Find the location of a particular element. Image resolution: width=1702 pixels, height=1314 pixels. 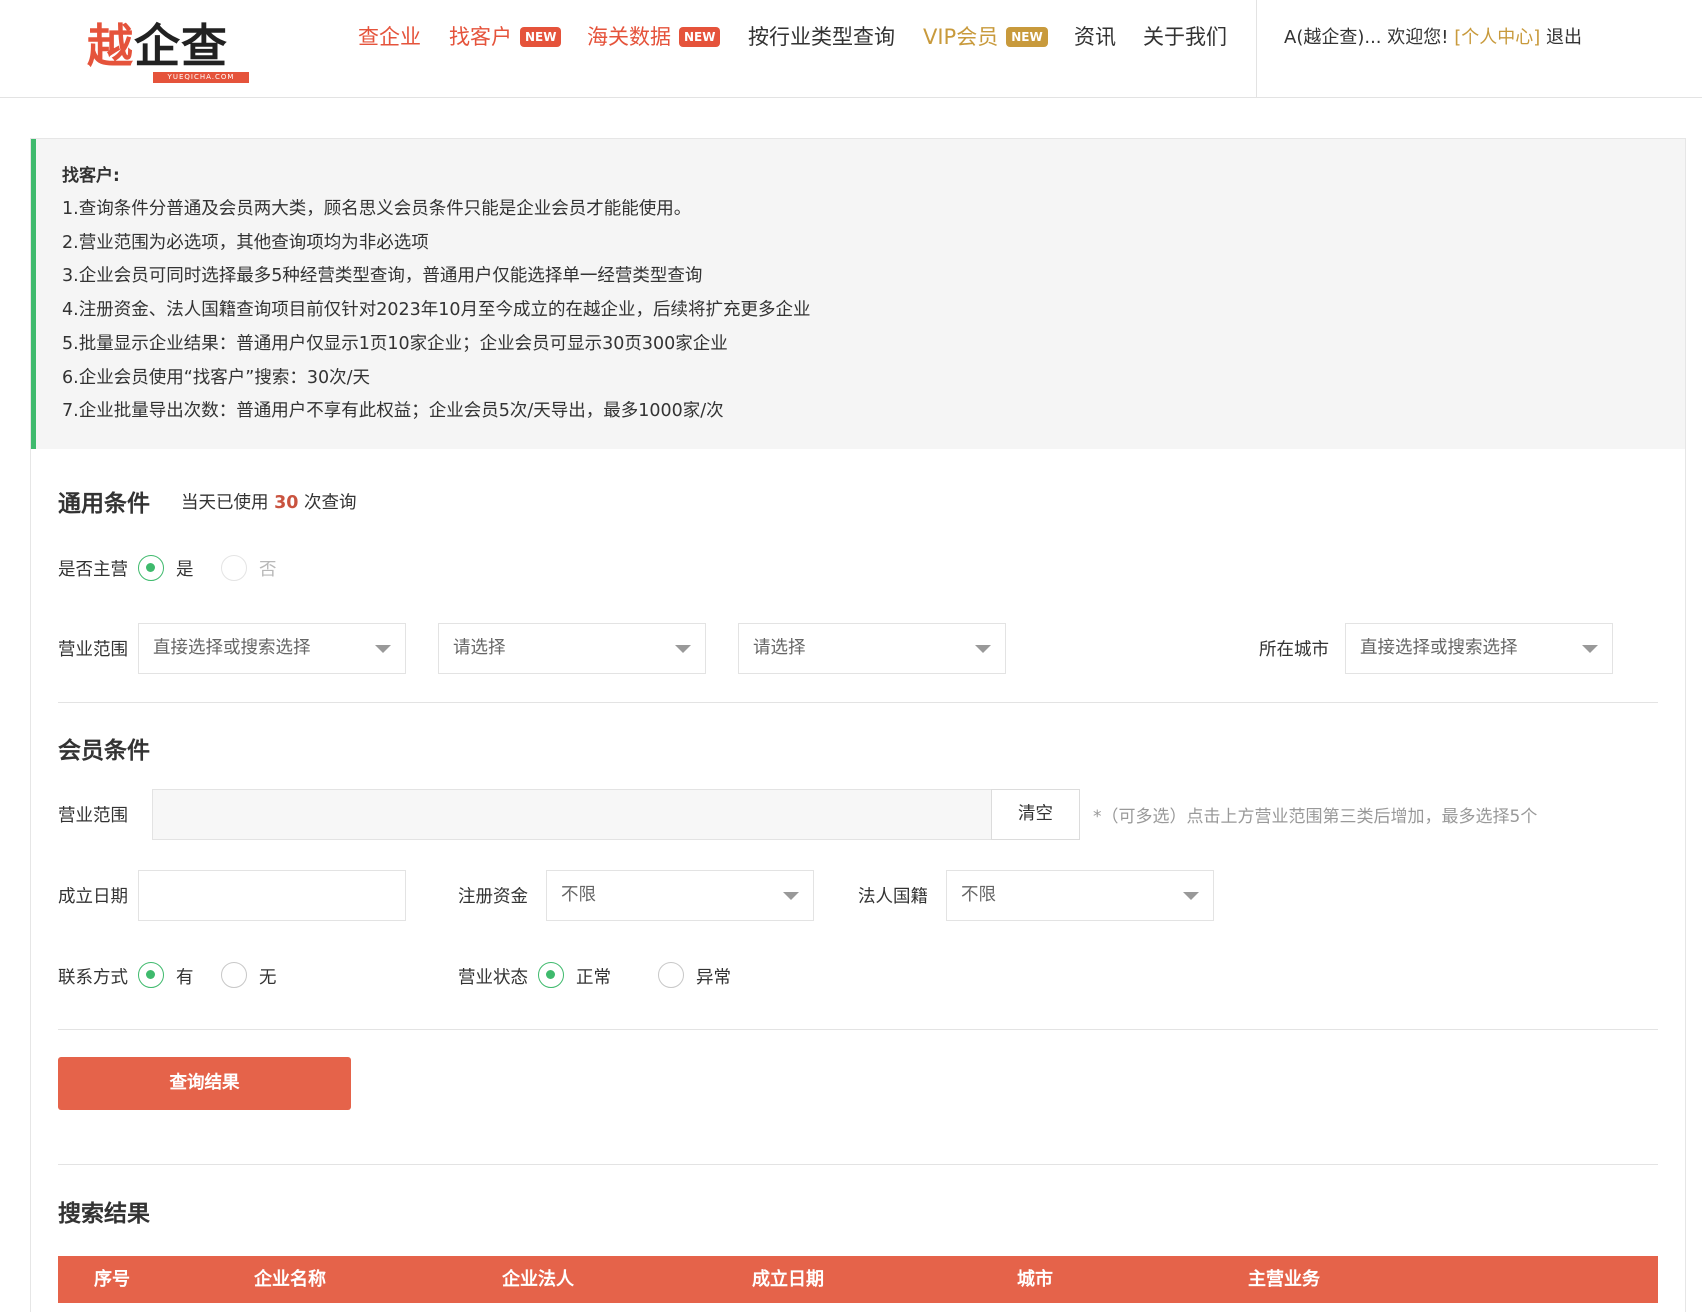

nationality-select: 不限 is located at coordinates (1080, 895).